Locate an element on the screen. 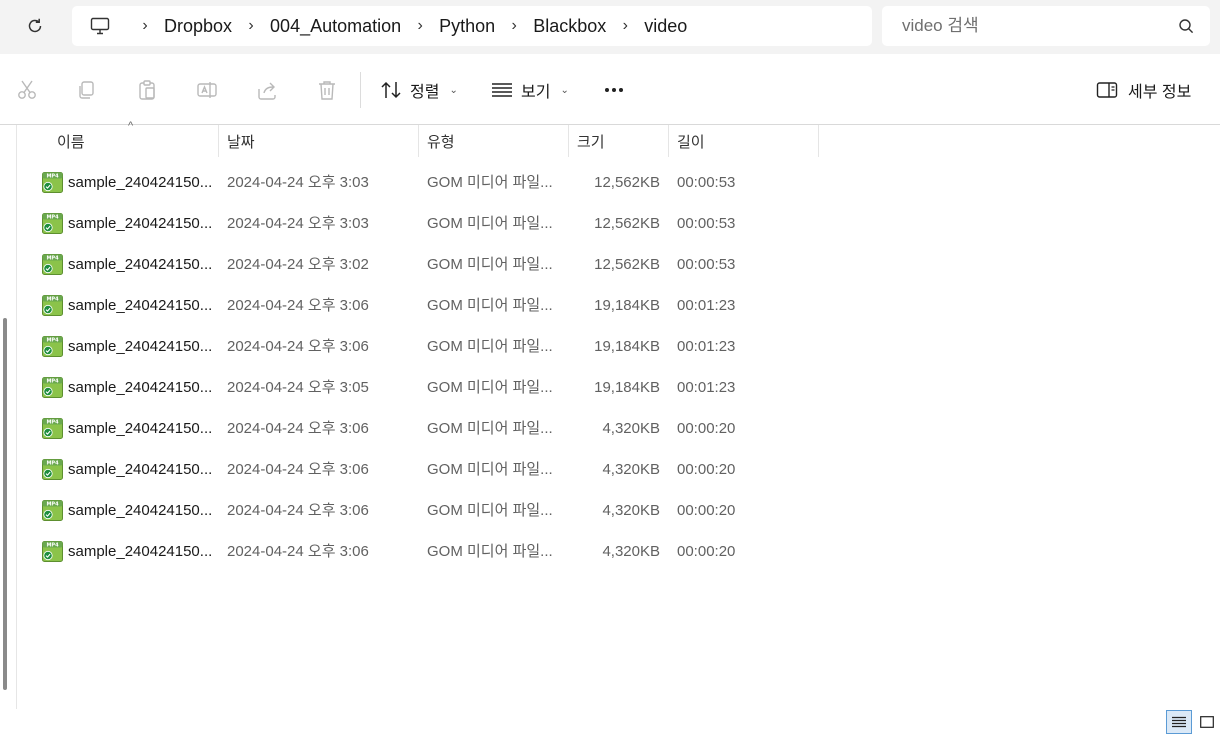 Image resolution: width=1220 pixels, height=734 pixels. column-header-length: 길이 is located at coordinates (747, 141).